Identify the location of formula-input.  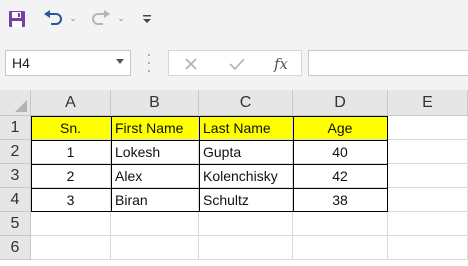
(388, 63).